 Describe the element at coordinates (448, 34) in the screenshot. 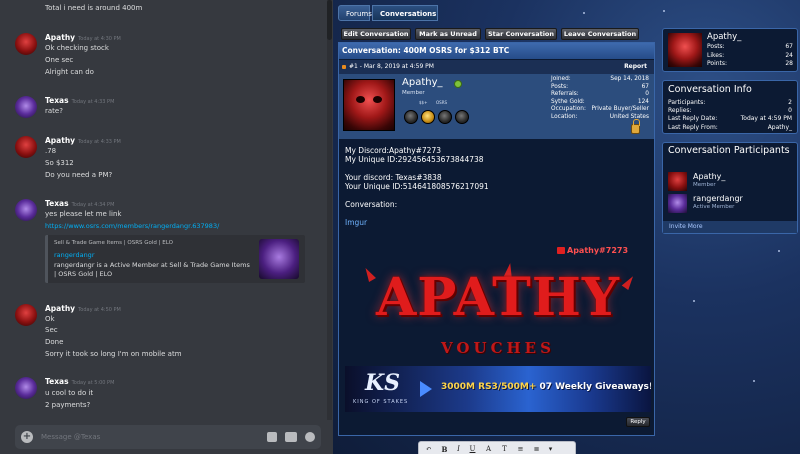

I see `mark-unread-button: Mark as Unread` at that location.